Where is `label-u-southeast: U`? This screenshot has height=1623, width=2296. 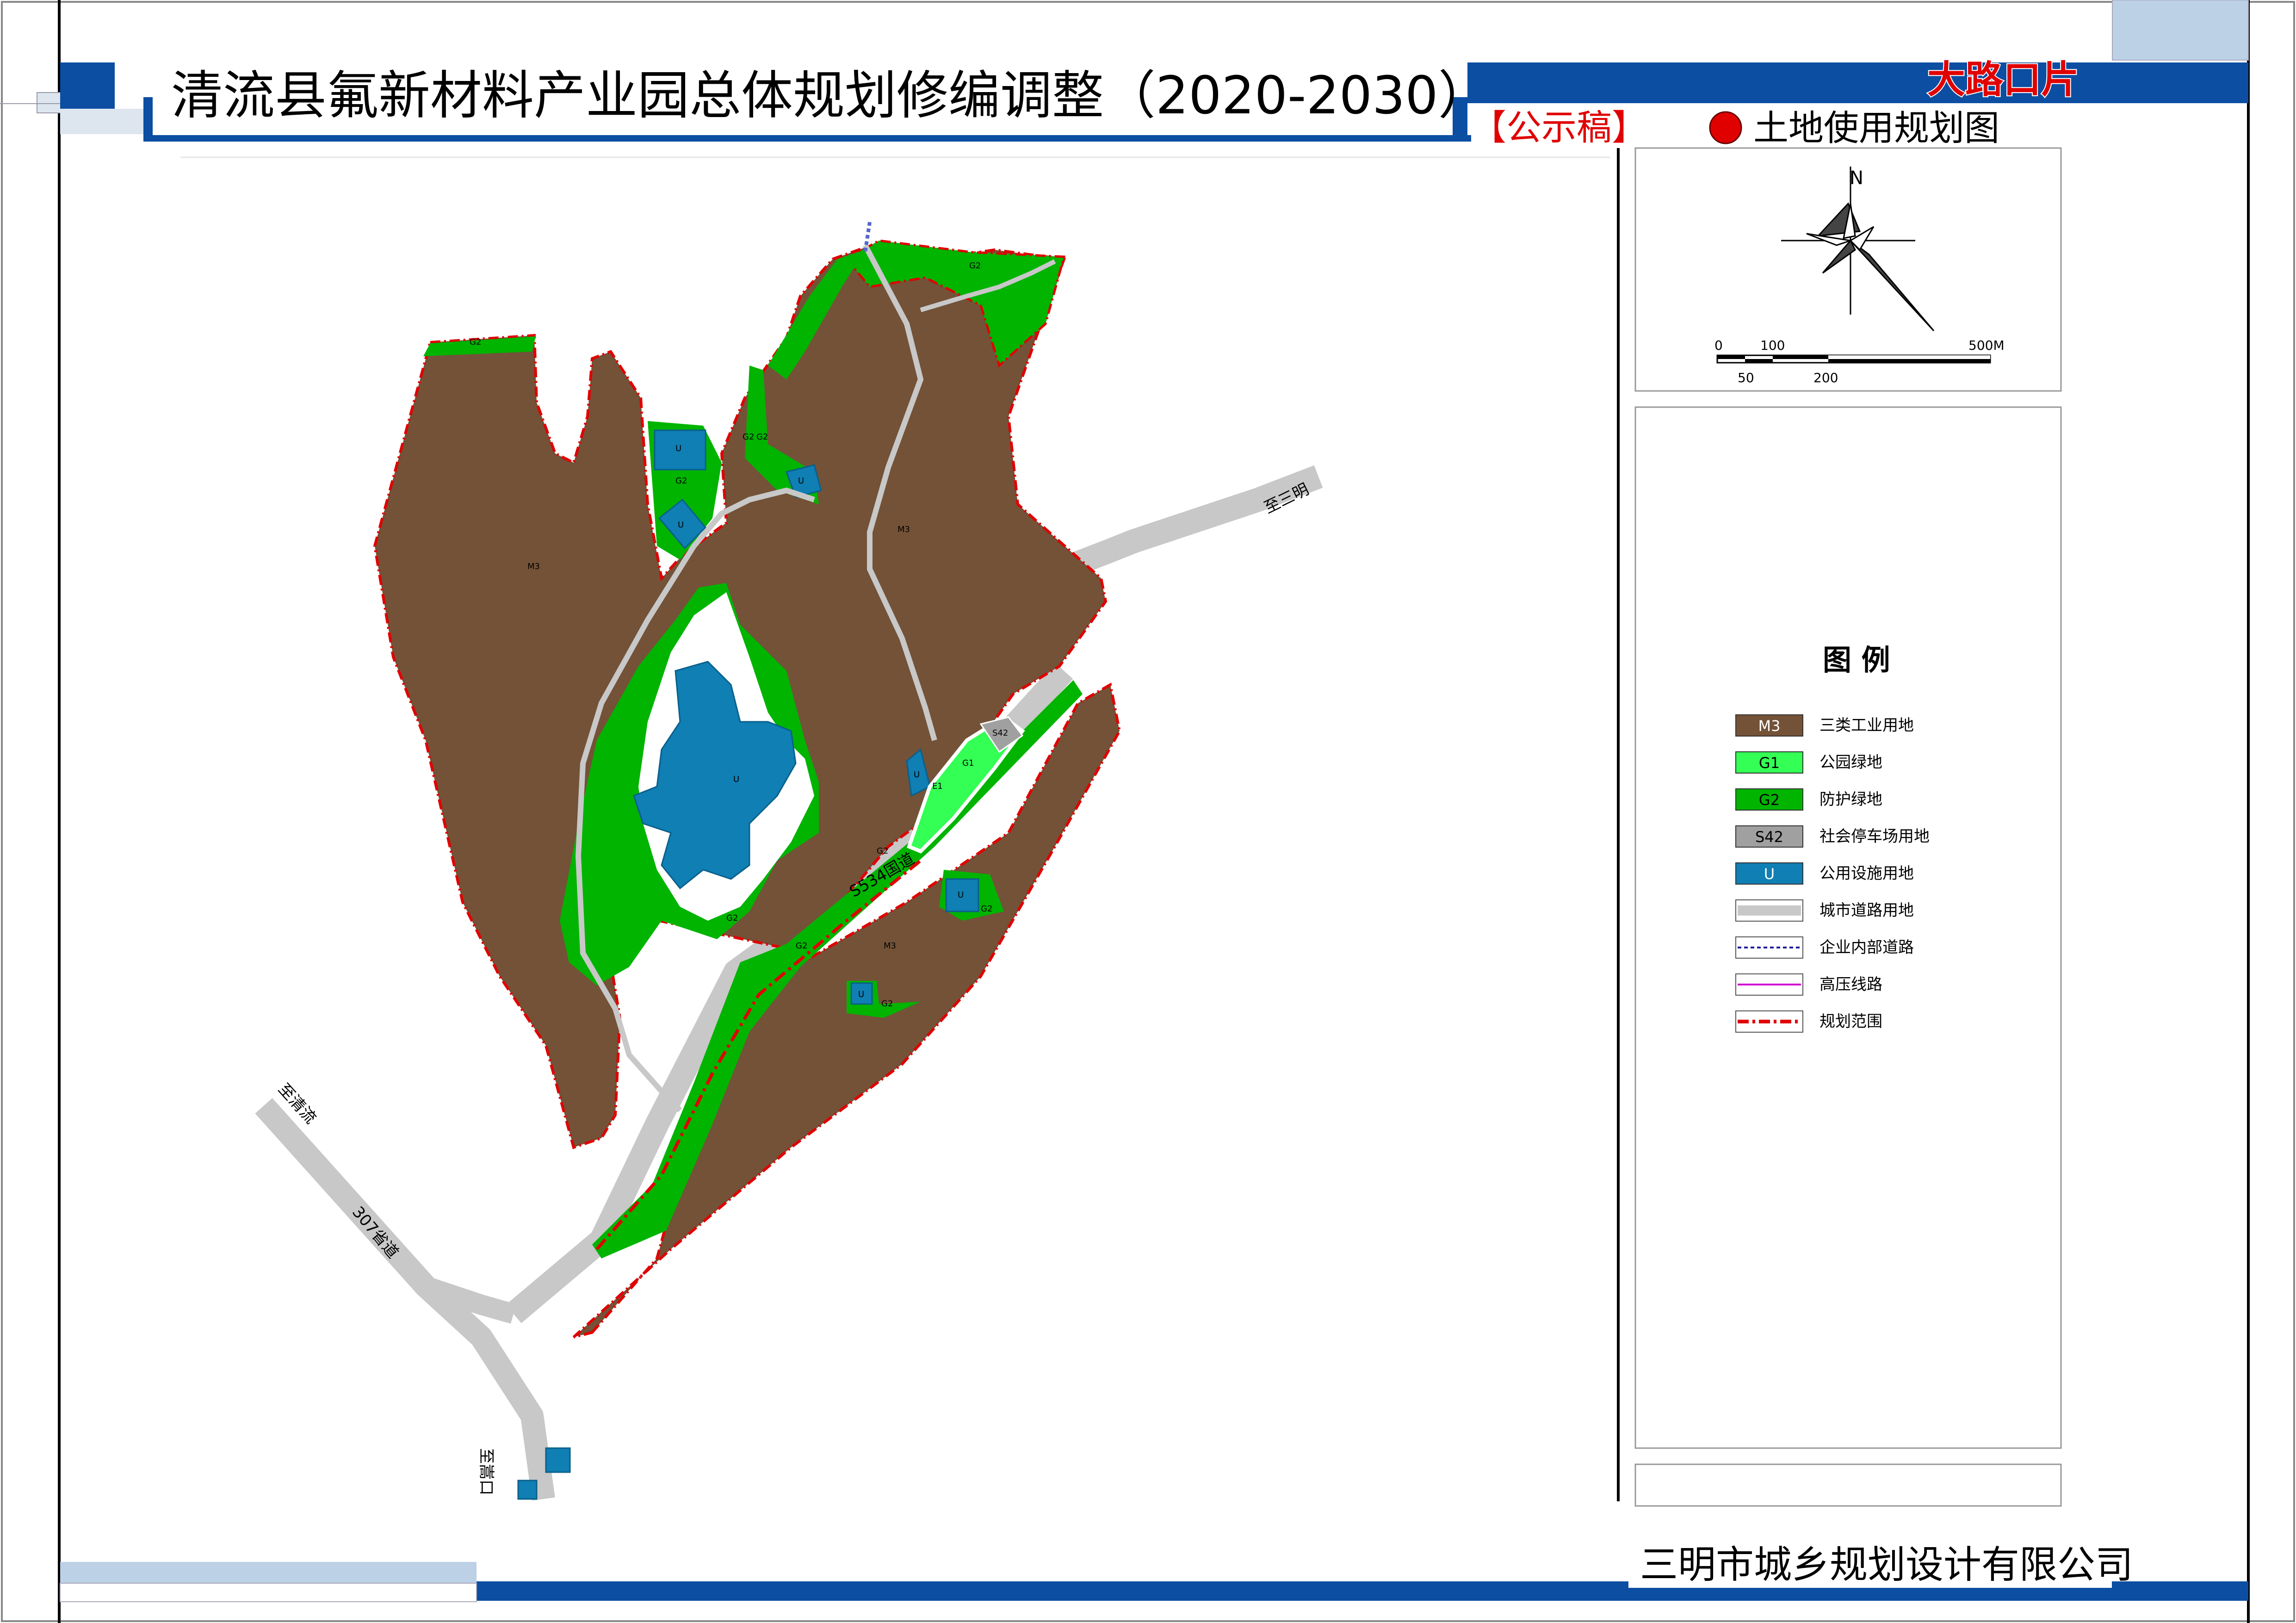
label-u-southeast: U is located at coordinates (961, 895).